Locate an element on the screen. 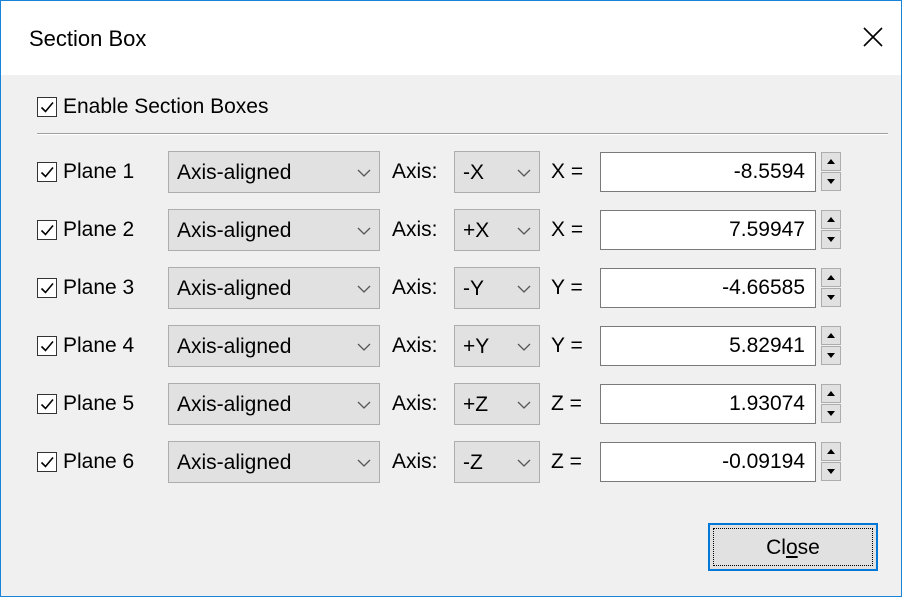 This screenshot has height=597, width=902. plane-2-axis-dropdown: +X is located at coordinates (497, 230).